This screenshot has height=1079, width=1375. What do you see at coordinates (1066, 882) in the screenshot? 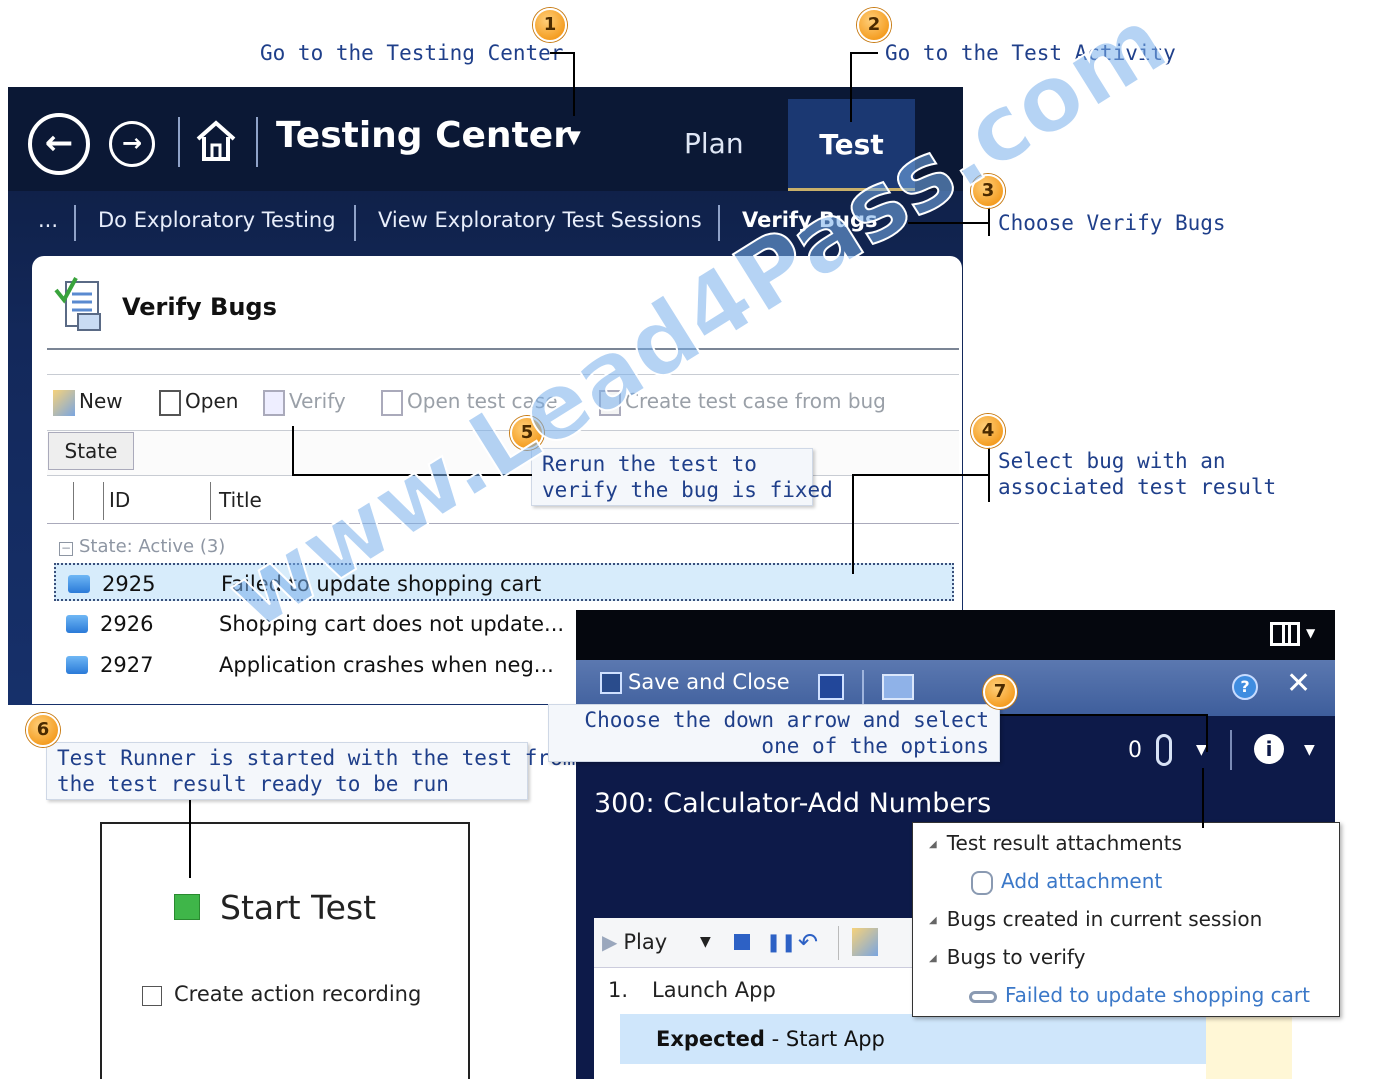
I see `add-attachment-link: Add attachment` at bounding box center [1066, 882].